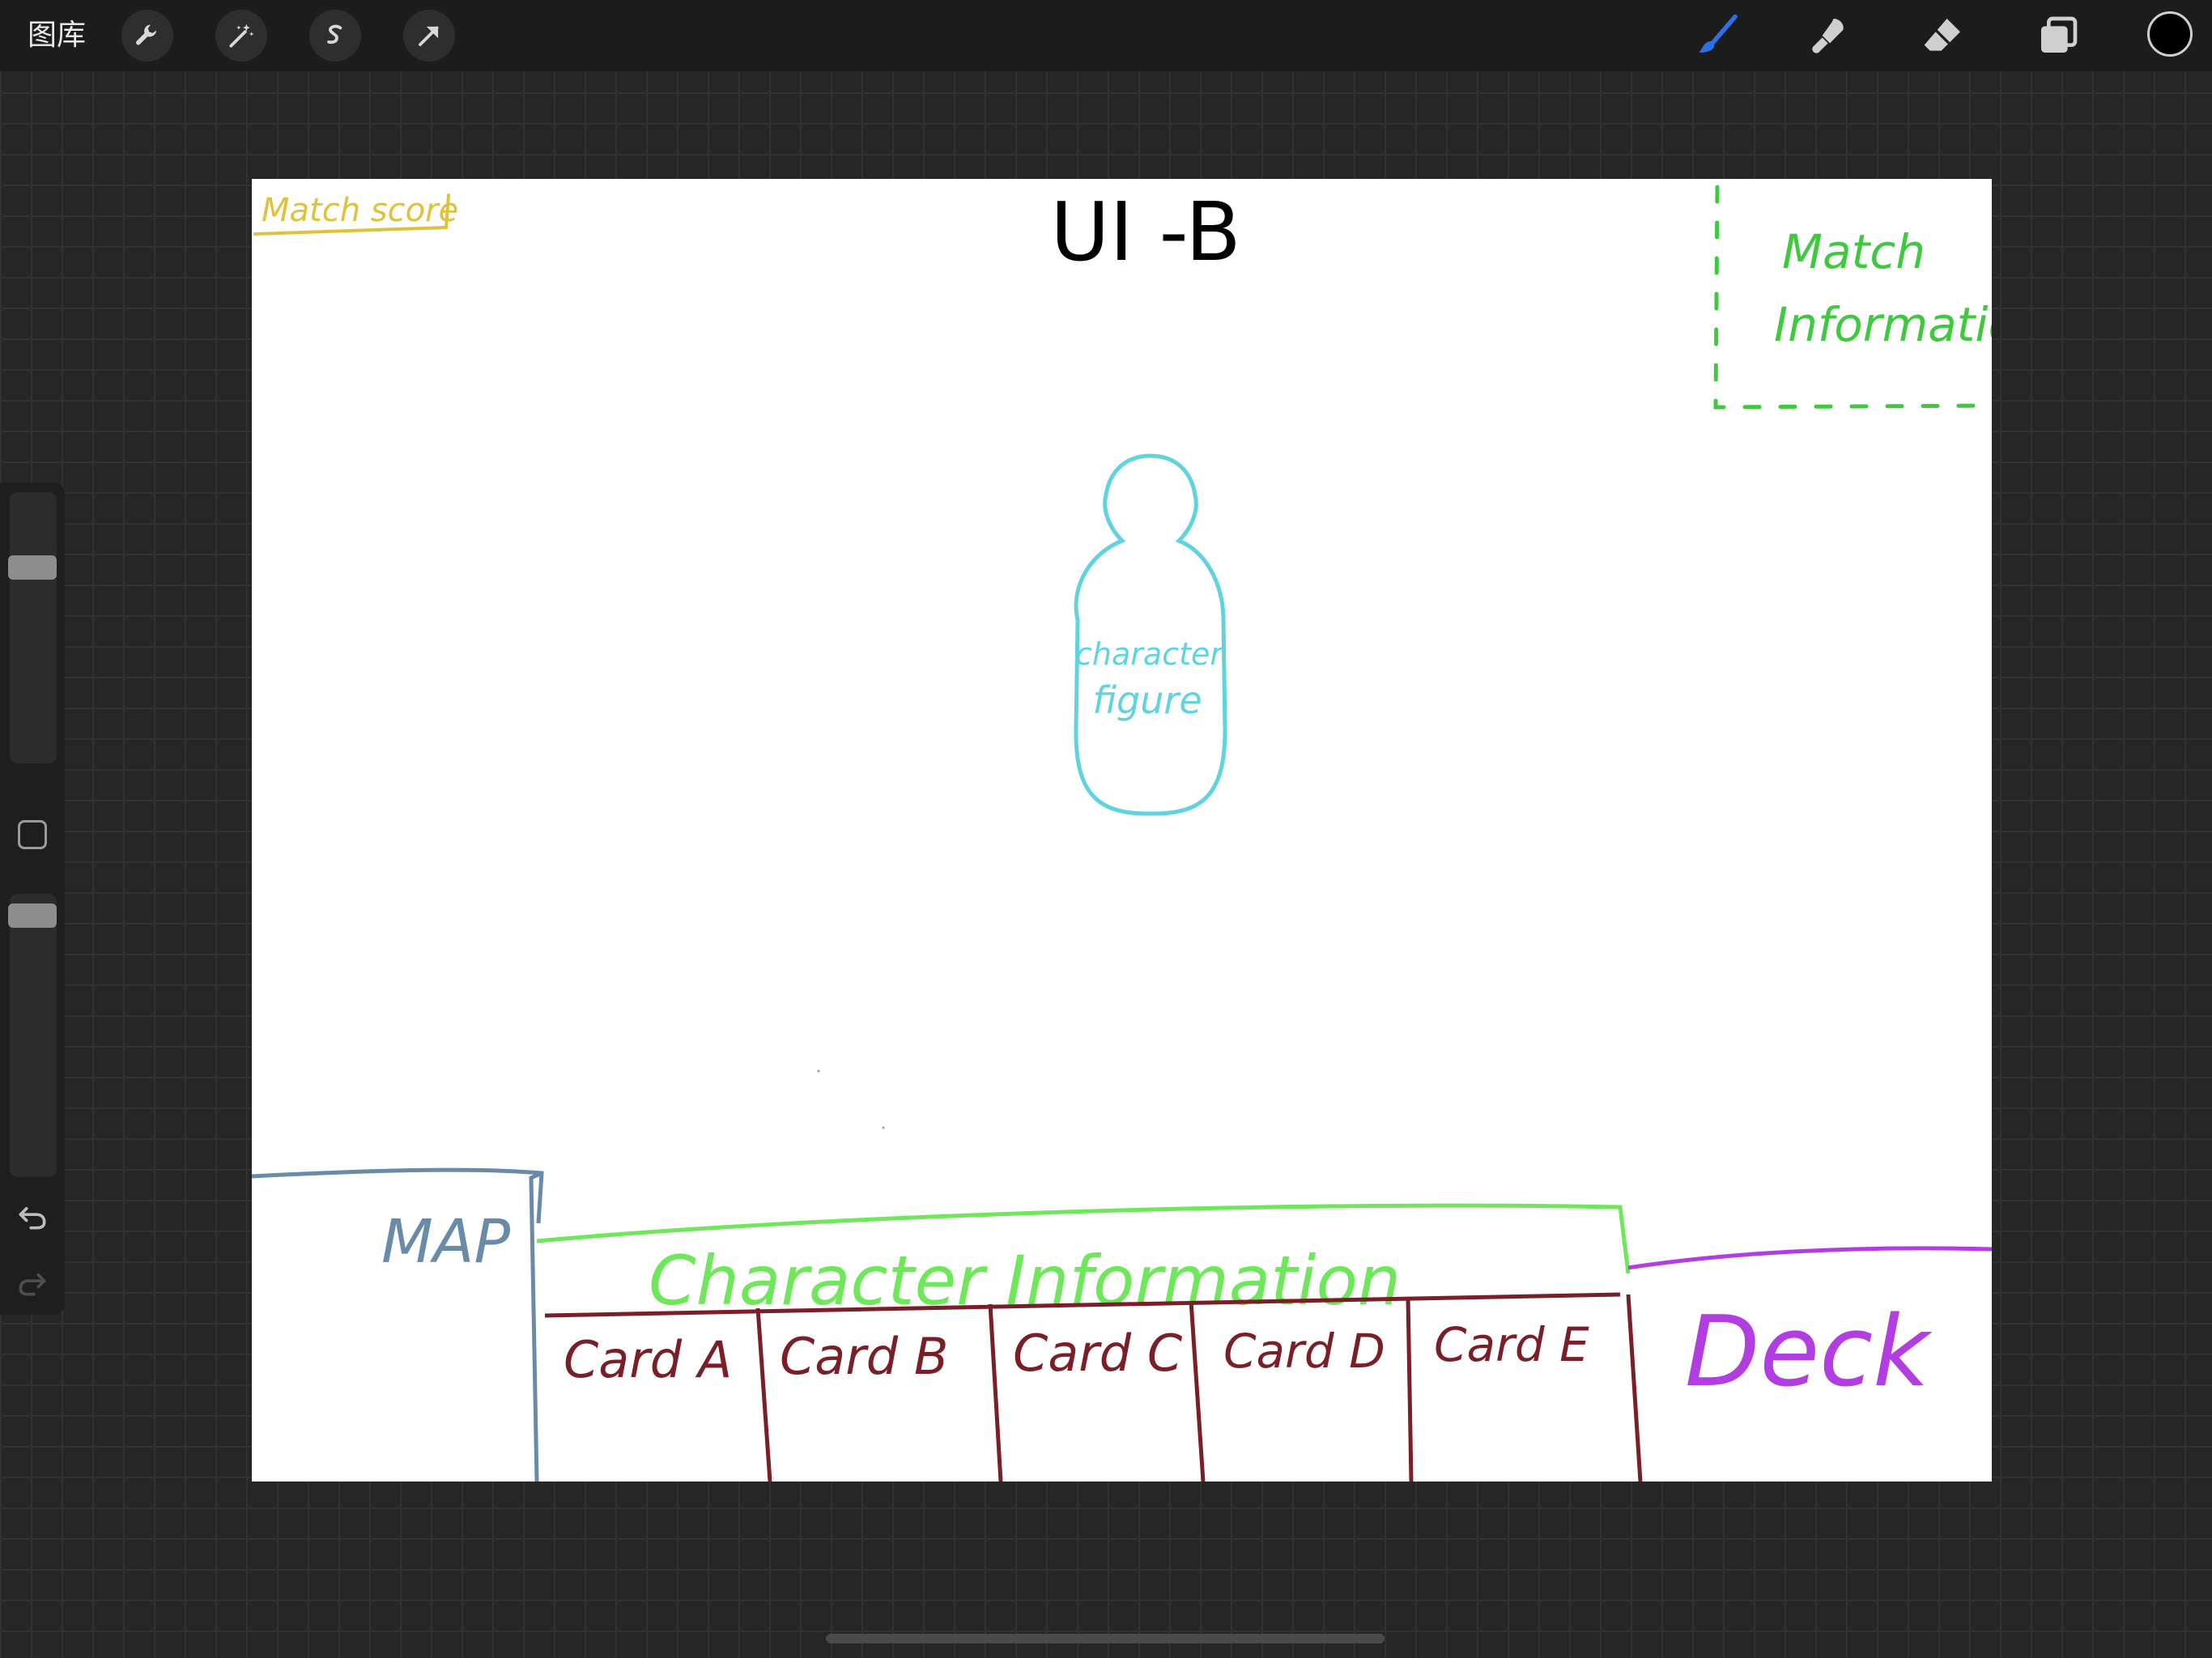  I want to click on brush-tool, so click(1719, 35).